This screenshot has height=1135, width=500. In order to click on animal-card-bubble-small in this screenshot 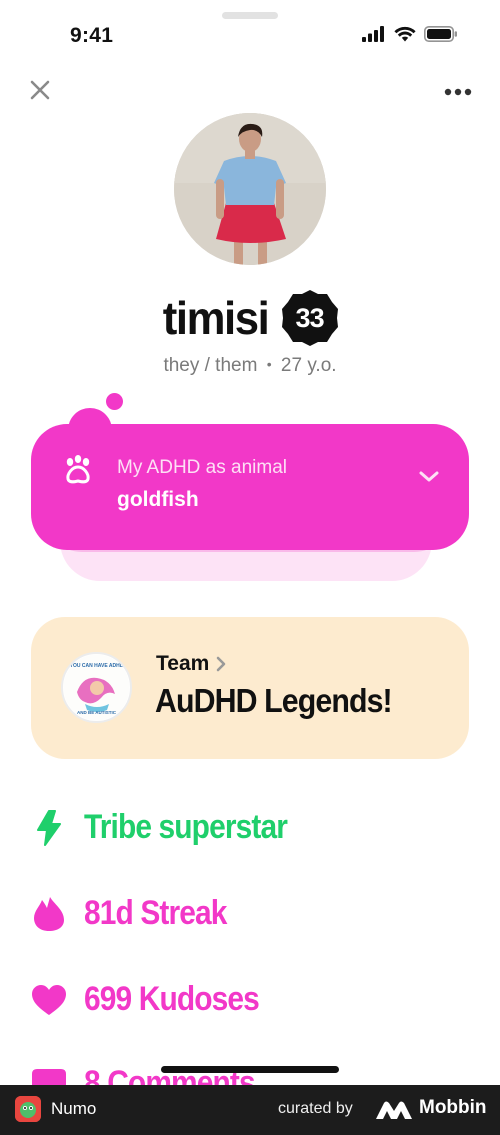, I will do `click(114, 401)`.